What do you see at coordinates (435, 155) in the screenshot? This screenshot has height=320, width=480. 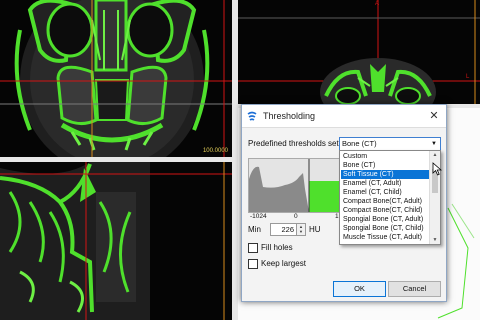 I see `scroll-up-icon: ▲` at bounding box center [435, 155].